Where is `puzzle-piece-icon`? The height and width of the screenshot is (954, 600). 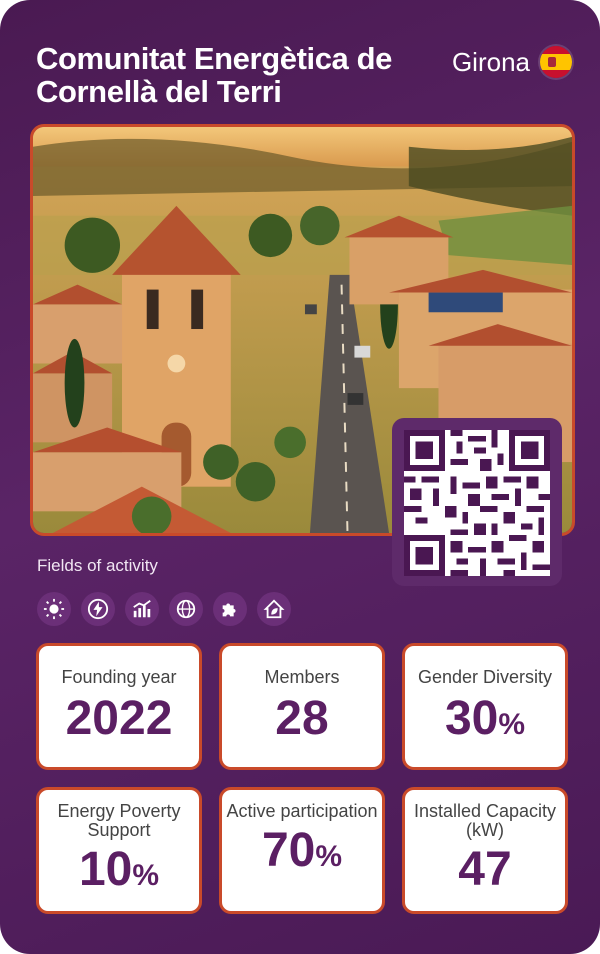 puzzle-piece-icon is located at coordinates (230, 609).